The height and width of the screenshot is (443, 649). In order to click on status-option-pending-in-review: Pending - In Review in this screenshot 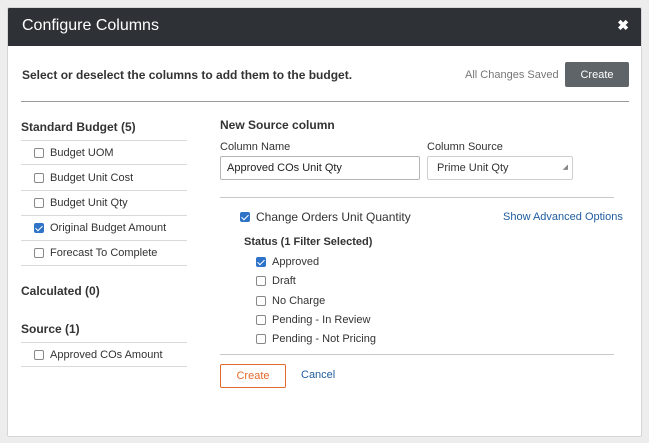, I will do `click(313, 320)`.